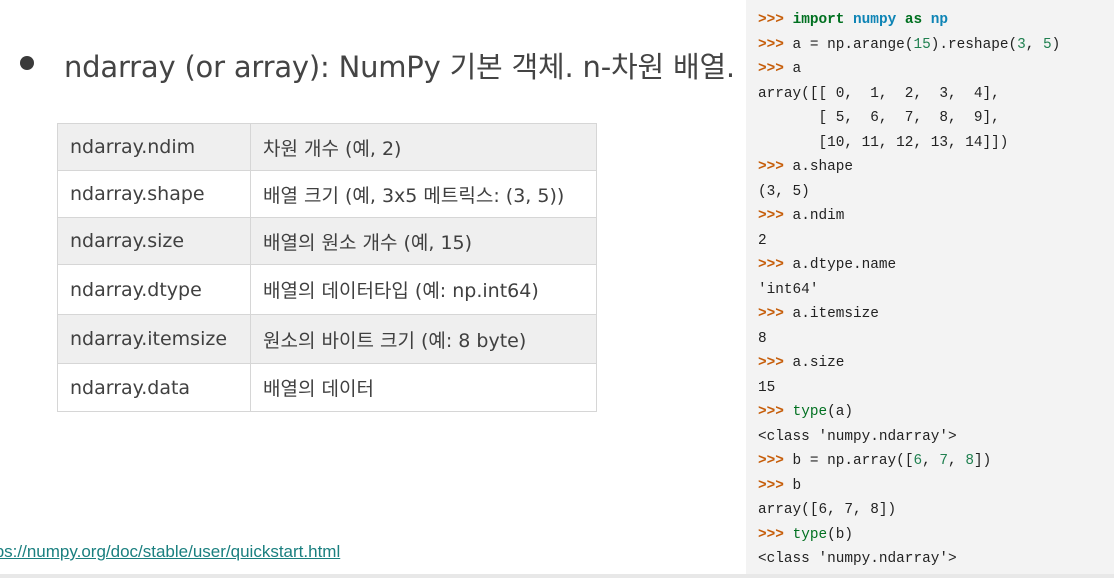  Describe the element at coordinates (883, 142) in the screenshot. I see `code-line: [10, 11, 12, 13, 14]])` at that location.